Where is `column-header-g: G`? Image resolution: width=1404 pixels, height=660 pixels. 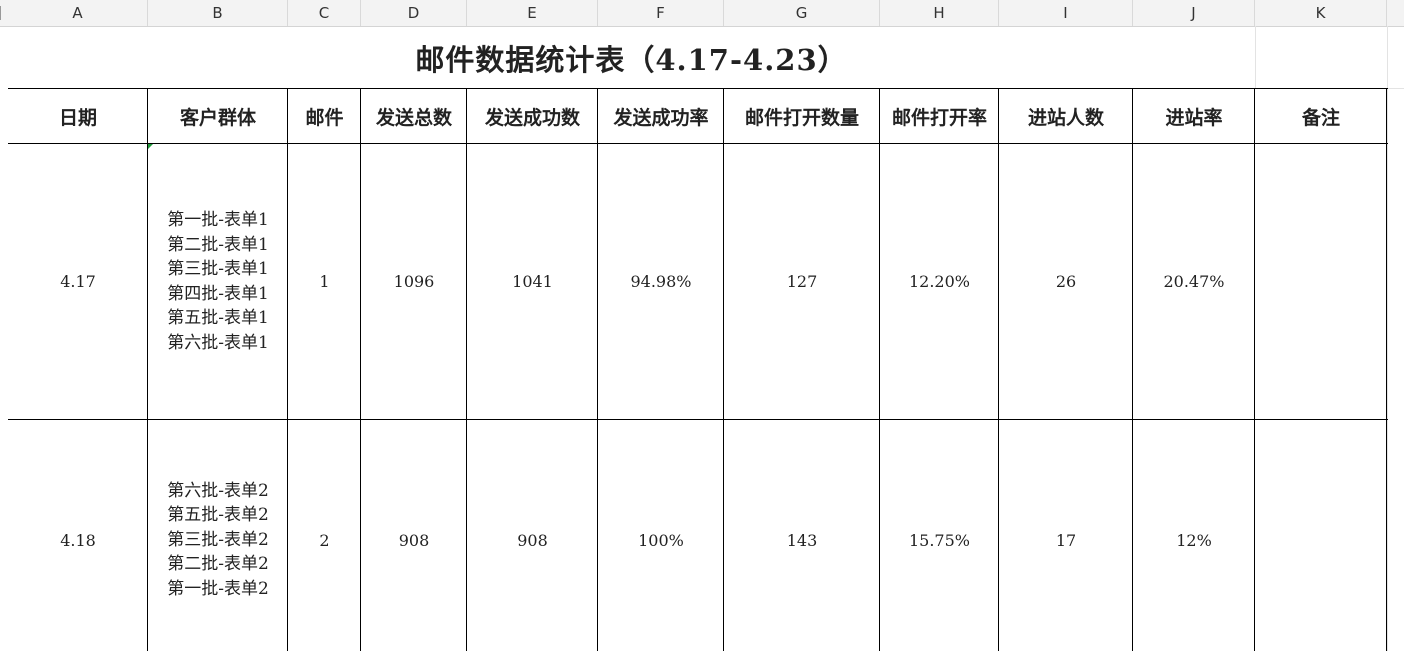 column-header-g: G is located at coordinates (802, 13).